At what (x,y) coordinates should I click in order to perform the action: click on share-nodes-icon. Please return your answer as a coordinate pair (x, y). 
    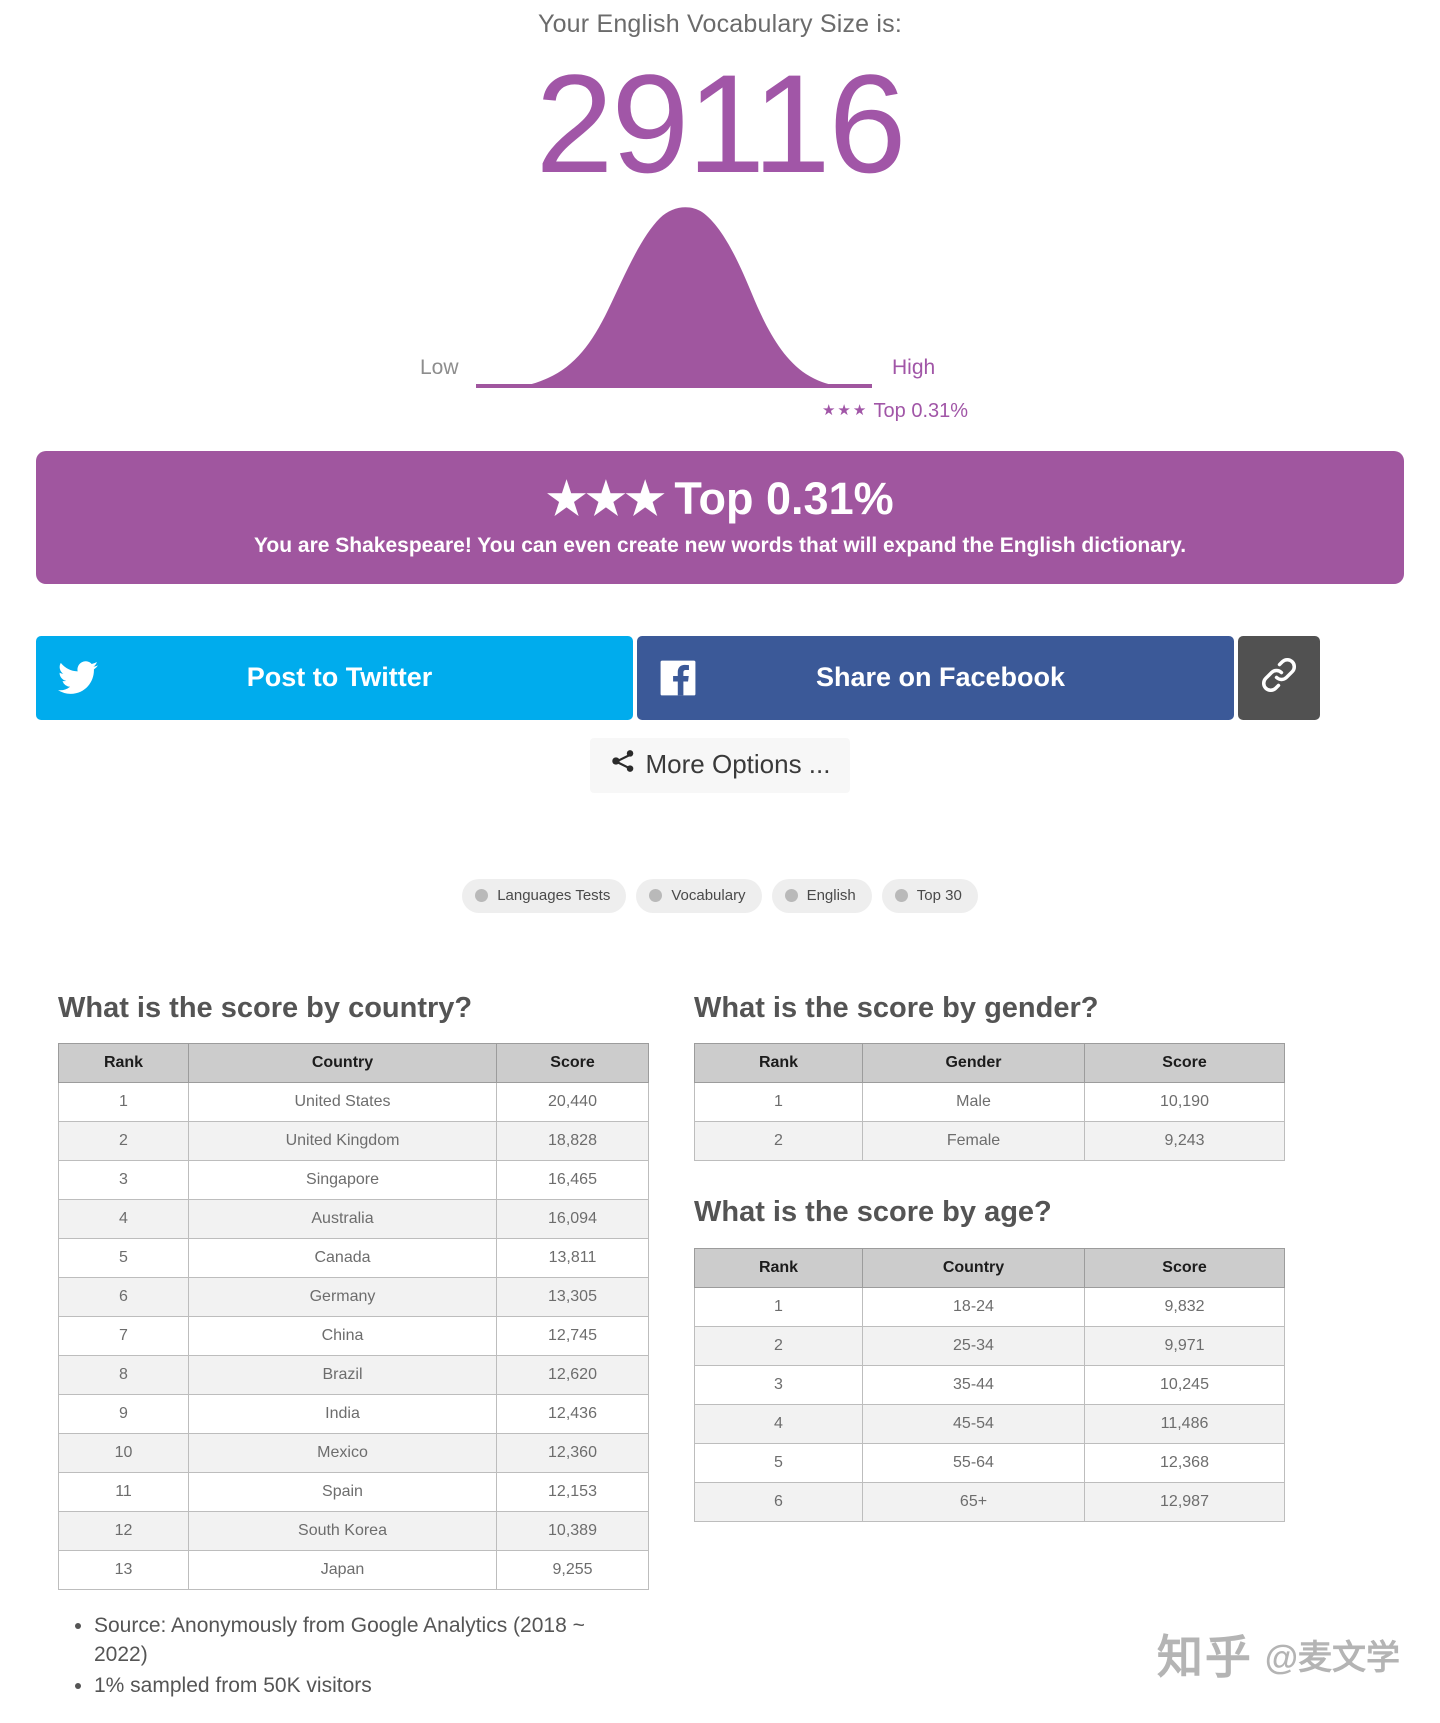
    Looking at the image, I should click on (623, 764).